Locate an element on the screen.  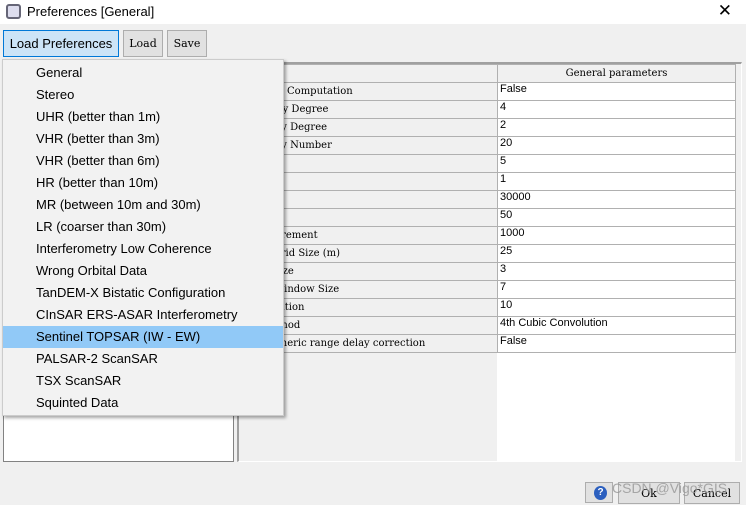
table-row: imit Increment1000 is located at coordinates (487, 235).